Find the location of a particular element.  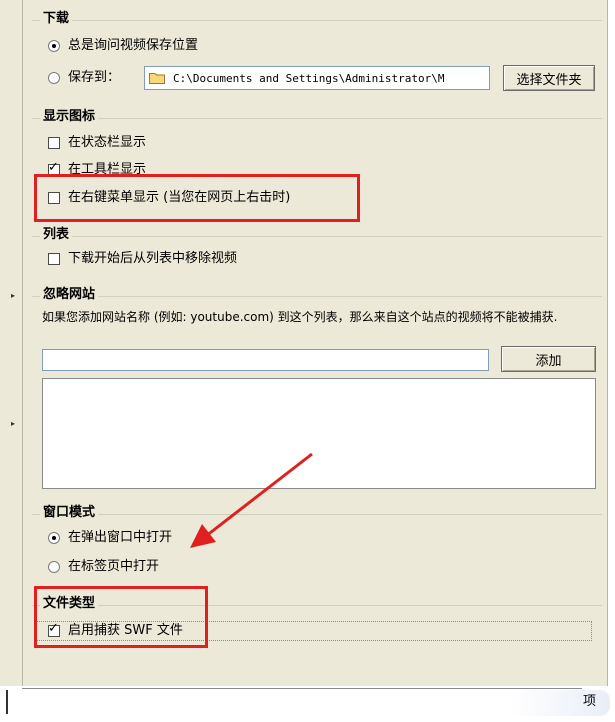

red-arrow-annotation is located at coordinates (251, 500).